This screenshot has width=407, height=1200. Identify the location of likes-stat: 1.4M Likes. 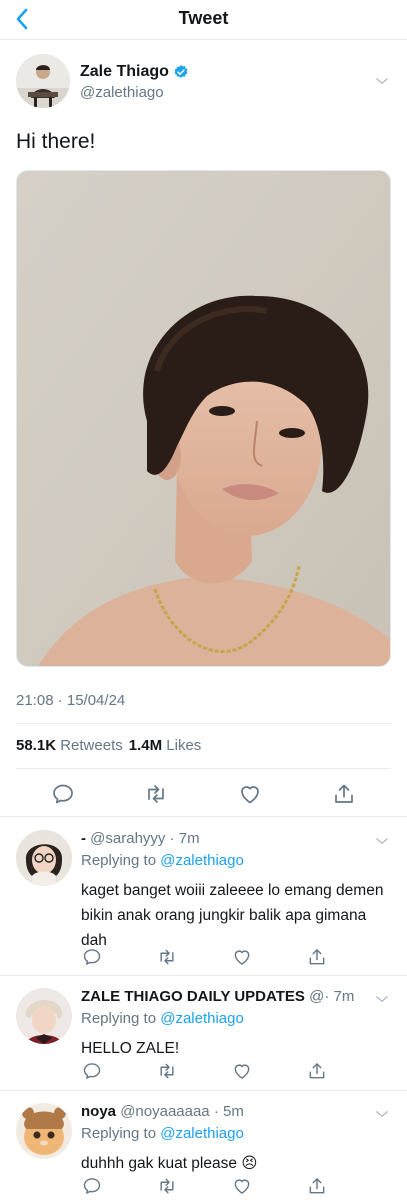
(165, 745).